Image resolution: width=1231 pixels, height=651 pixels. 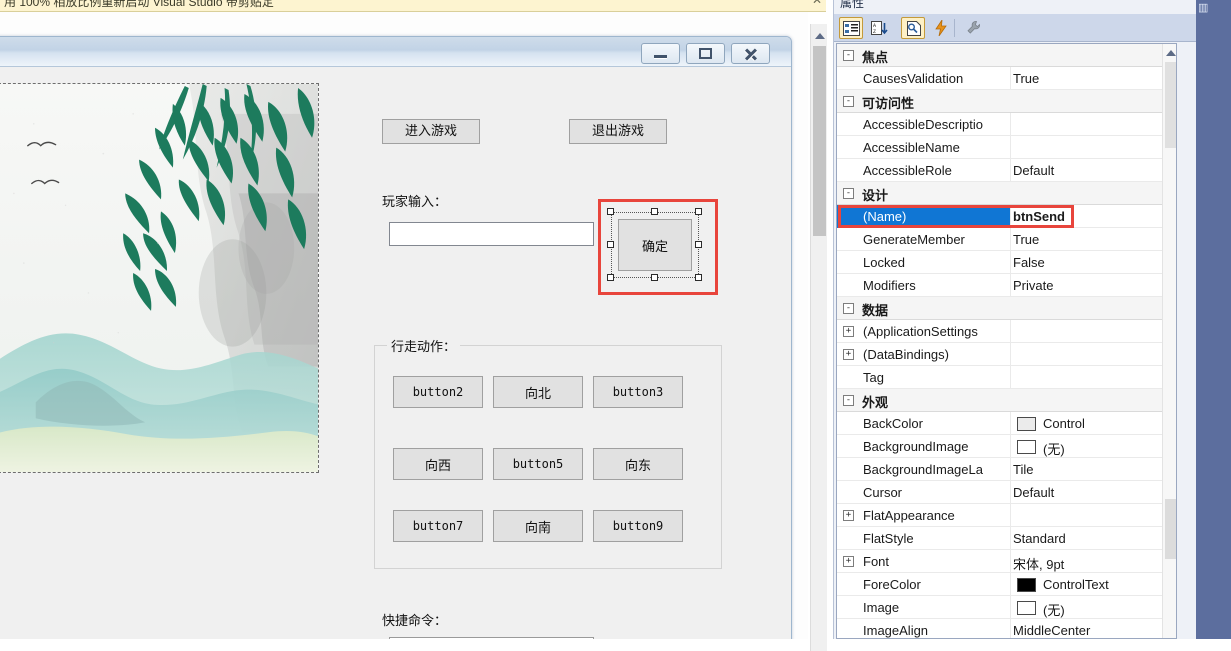 What do you see at coordinates (1006, 377) in the screenshot?
I see `property-row-tag: Tag` at bounding box center [1006, 377].